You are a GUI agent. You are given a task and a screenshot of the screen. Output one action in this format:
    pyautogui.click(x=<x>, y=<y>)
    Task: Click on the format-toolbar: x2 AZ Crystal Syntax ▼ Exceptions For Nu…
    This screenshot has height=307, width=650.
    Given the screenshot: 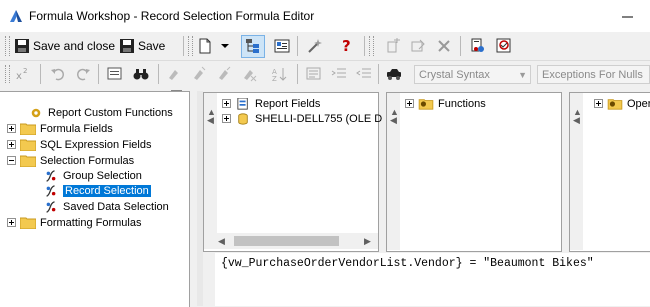 What is the action you would take?
    pyautogui.click(x=325, y=74)
    